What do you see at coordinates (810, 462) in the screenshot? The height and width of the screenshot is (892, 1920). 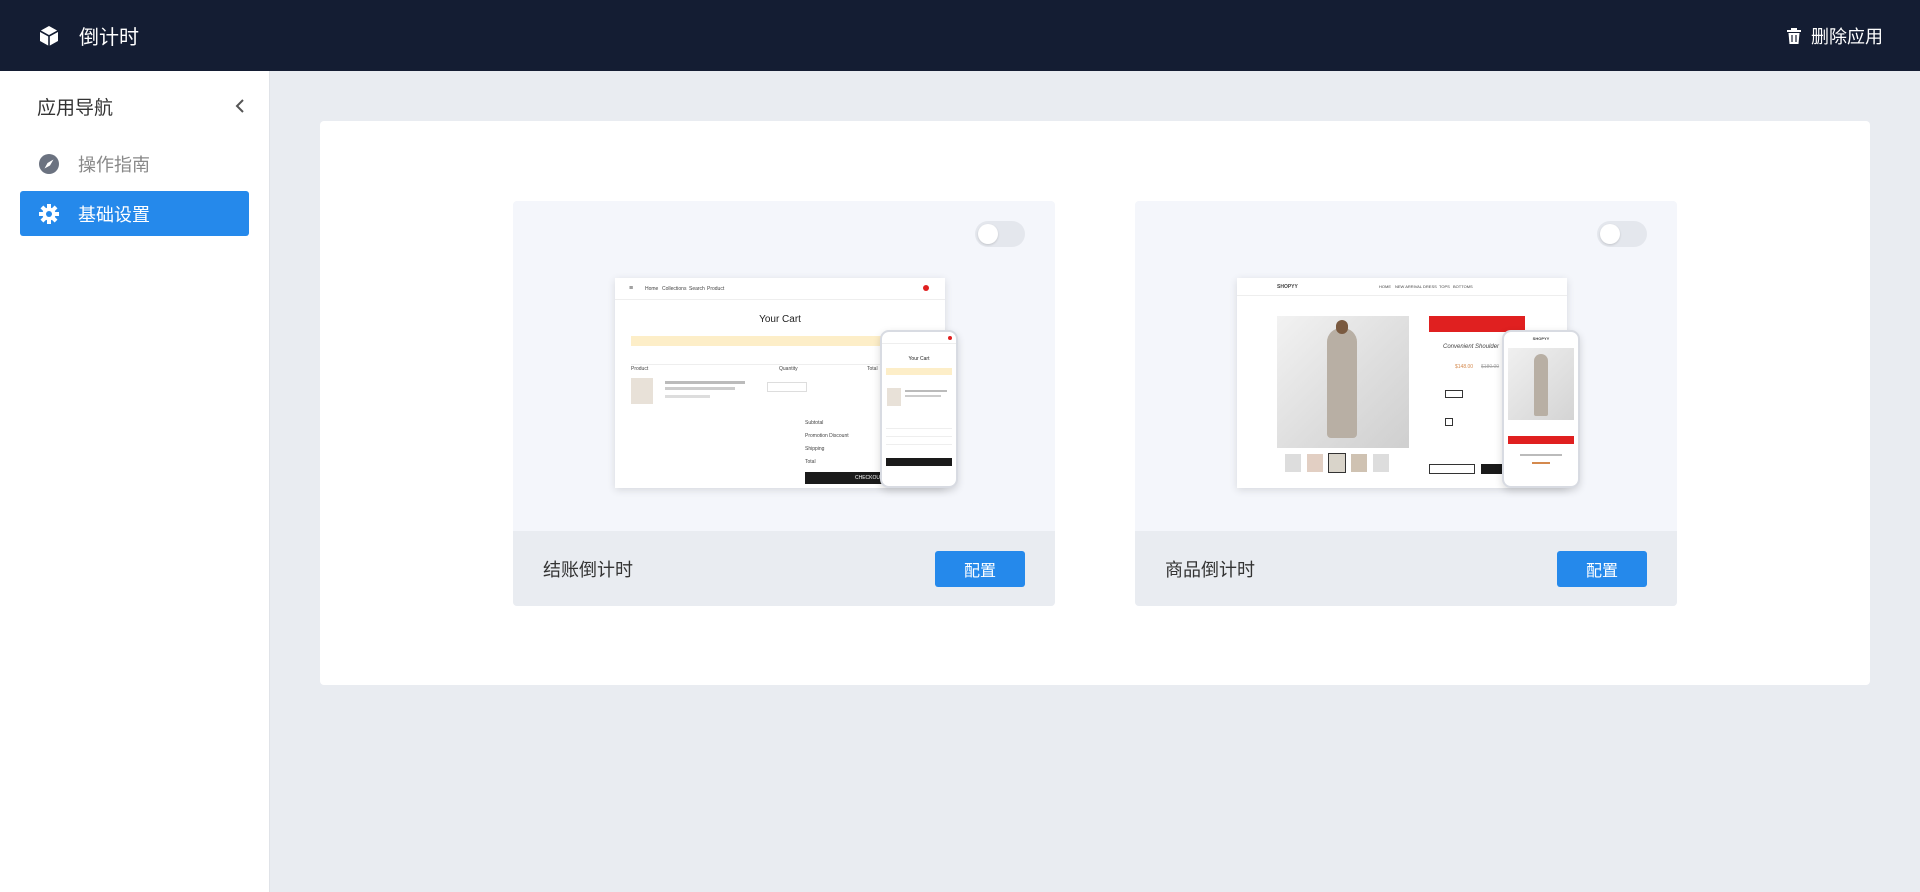 I see `mock-total: Total` at bounding box center [810, 462].